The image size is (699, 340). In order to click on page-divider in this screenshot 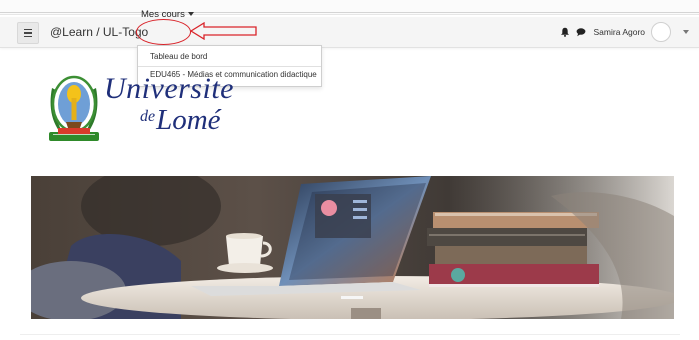, I will do `click(350, 334)`.